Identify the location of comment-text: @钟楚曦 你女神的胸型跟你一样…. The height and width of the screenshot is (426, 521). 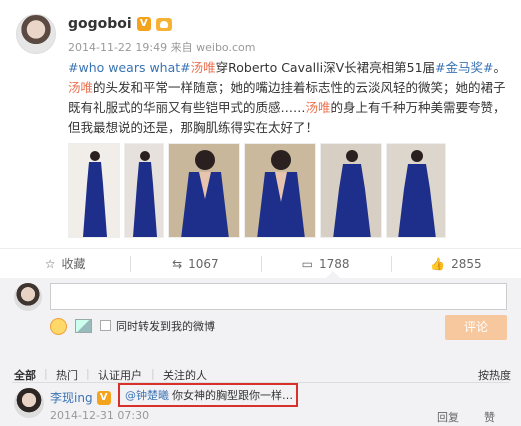
(208, 395).